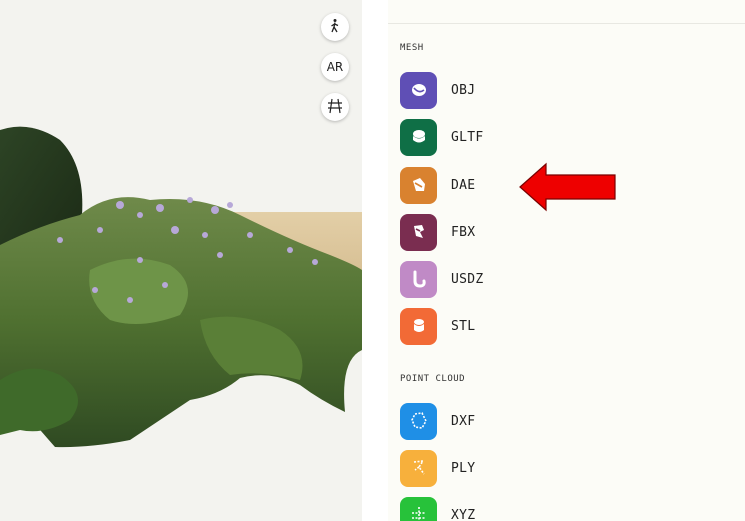 The width and height of the screenshot is (745, 521). Describe the element at coordinates (418, 468) in the screenshot. I see `ply-icon` at that location.